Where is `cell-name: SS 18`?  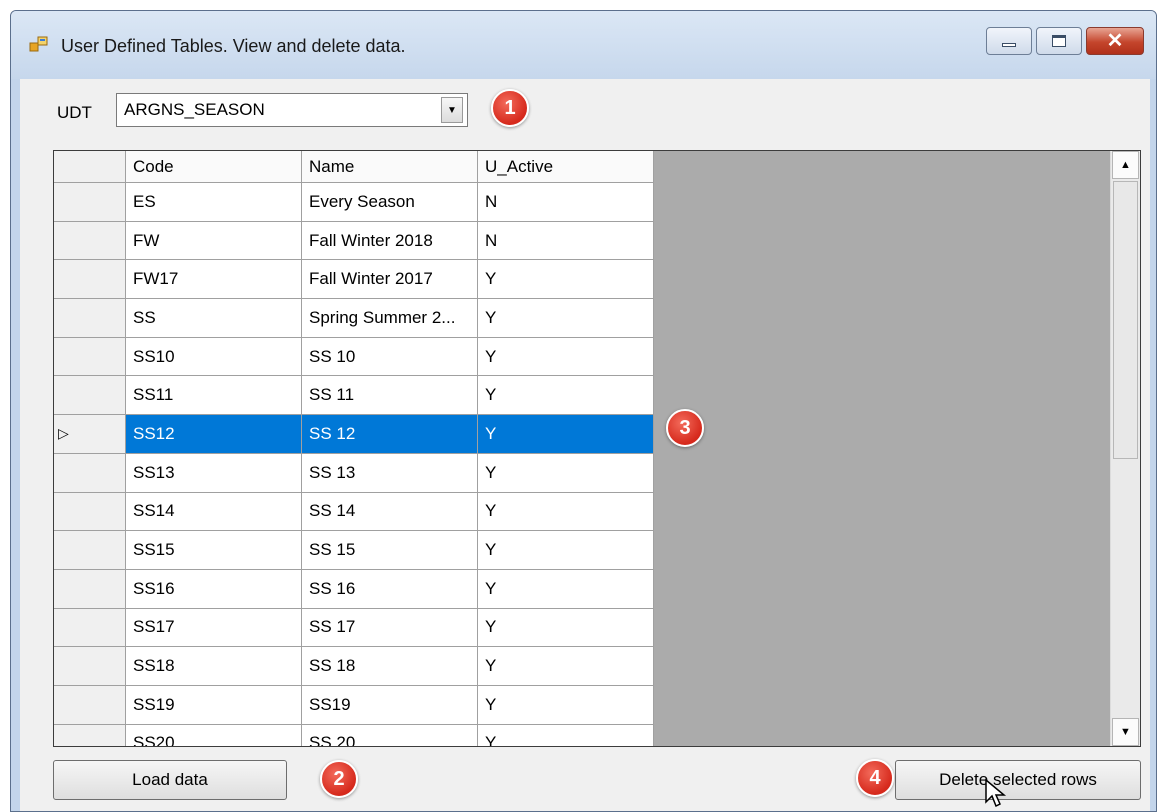 cell-name: SS 18 is located at coordinates (390, 666).